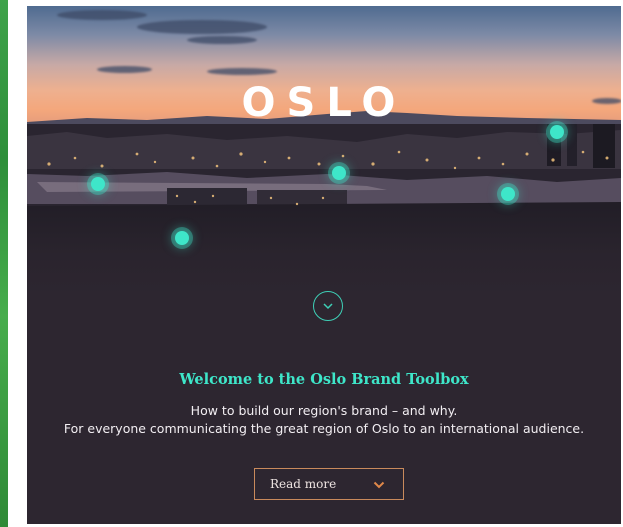  Describe the element at coordinates (4, 263) in the screenshot. I see `side-green-strip` at that location.